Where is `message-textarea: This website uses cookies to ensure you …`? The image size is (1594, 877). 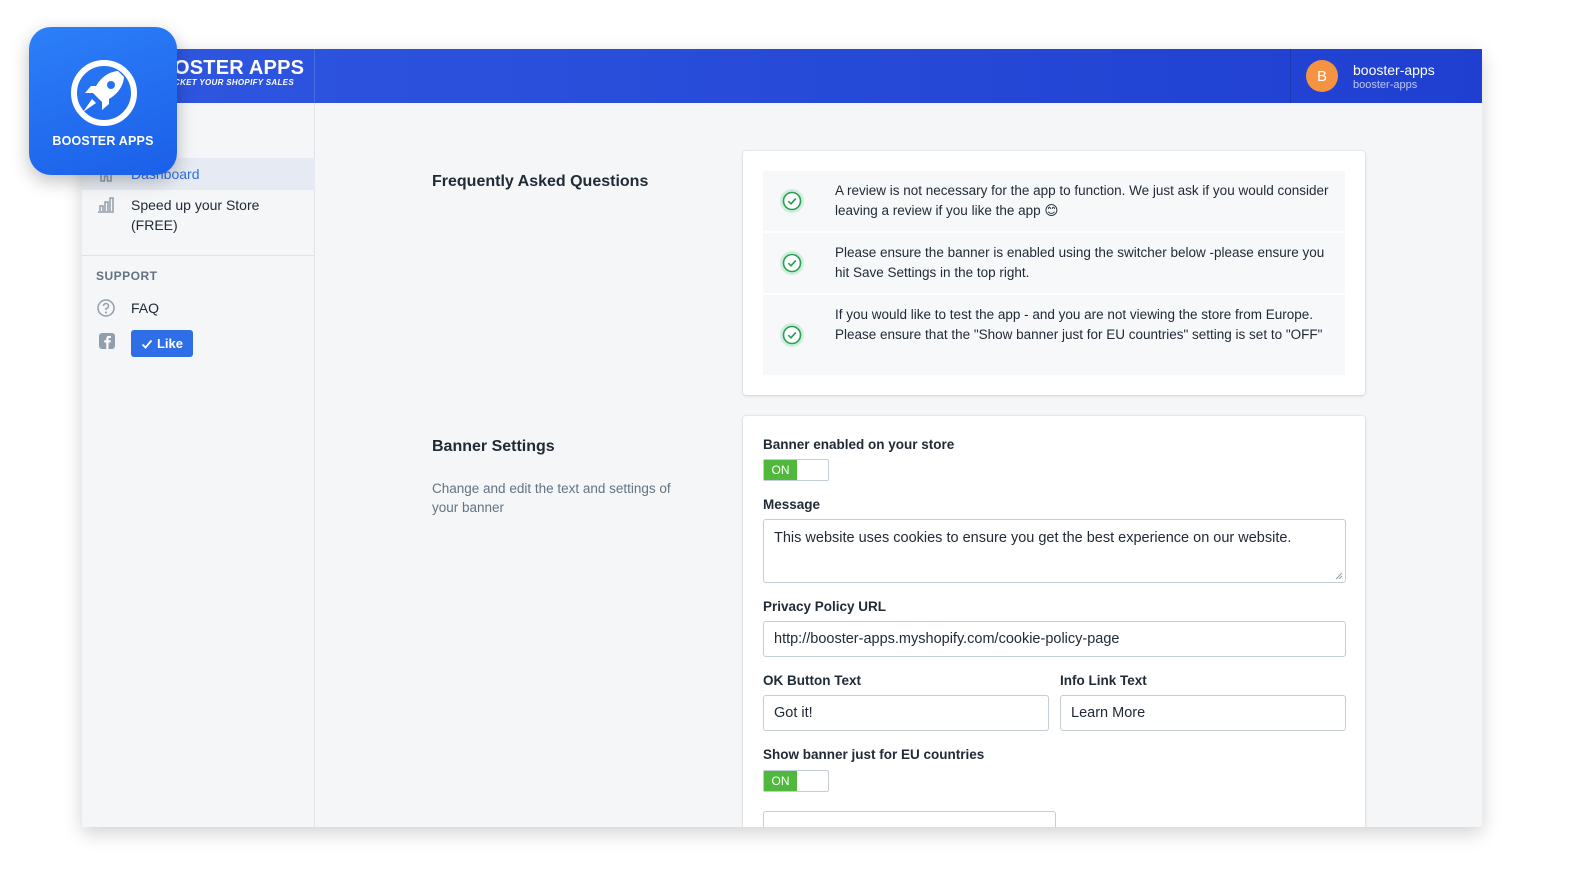
message-textarea: This website uses cookies to ensure you … is located at coordinates (1054, 551).